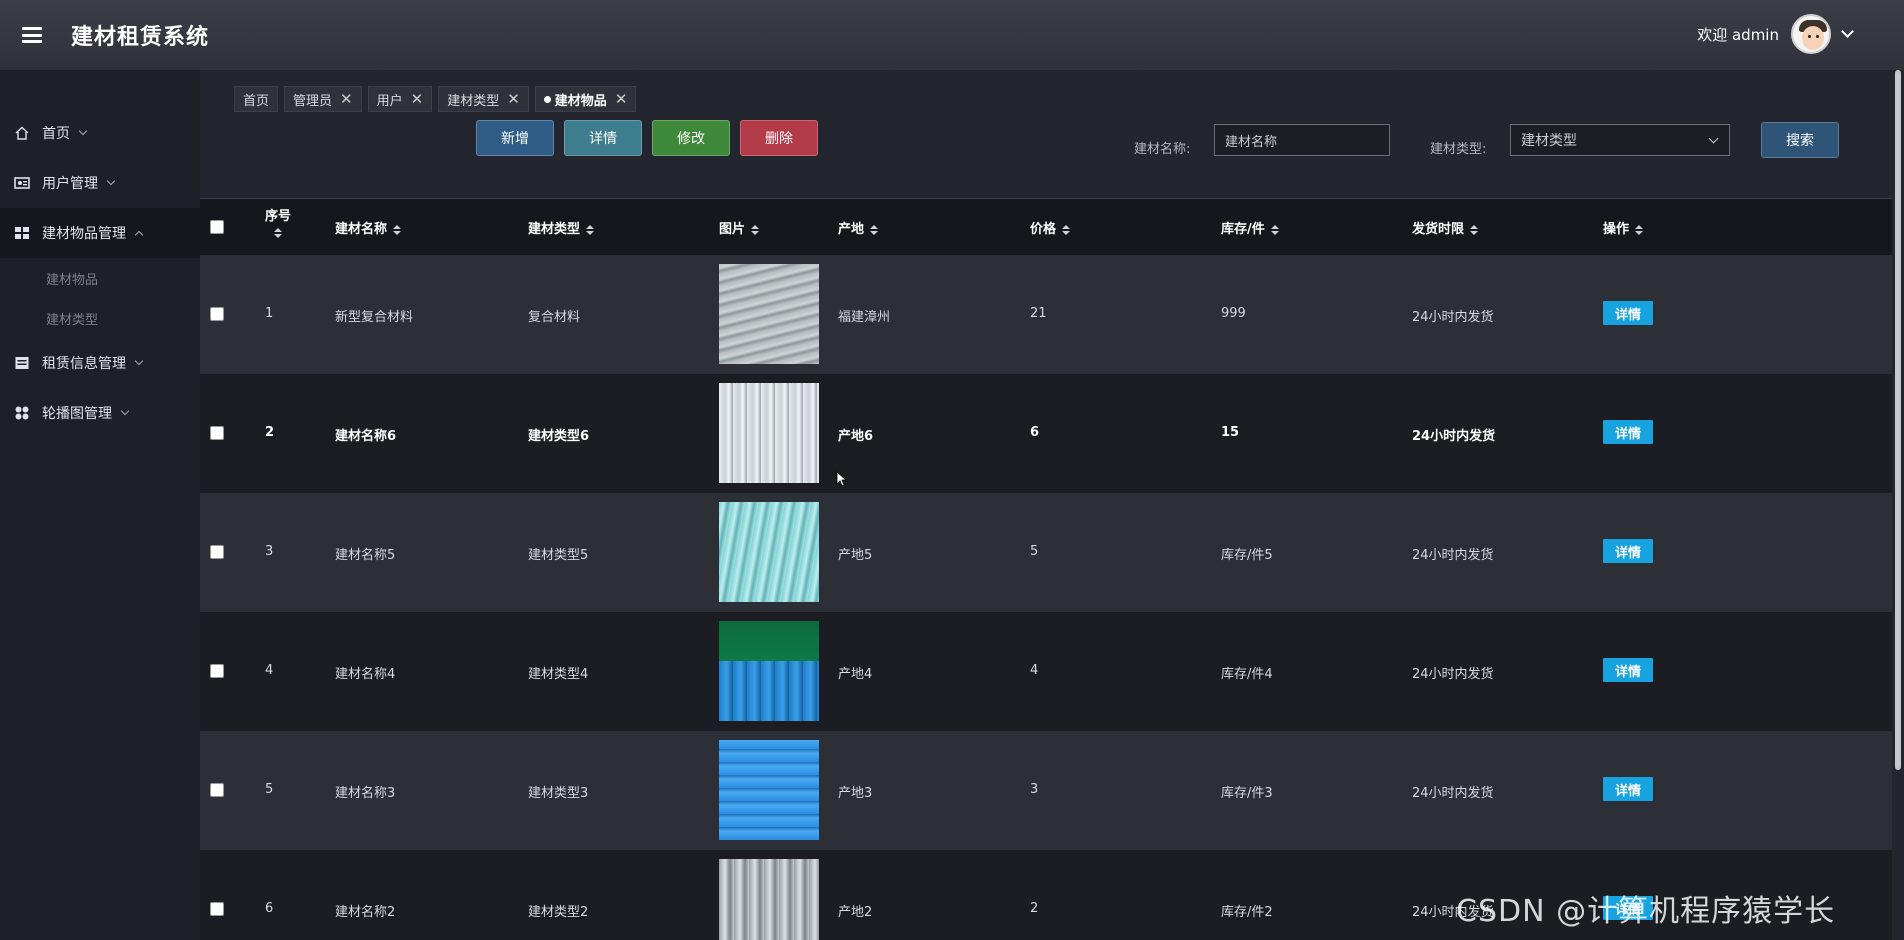 The width and height of the screenshot is (1904, 940). What do you see at coordinates (140, 37) in the screenshot?
I see `app-title: 建材租赁系统` at bounding box center [140, 37].